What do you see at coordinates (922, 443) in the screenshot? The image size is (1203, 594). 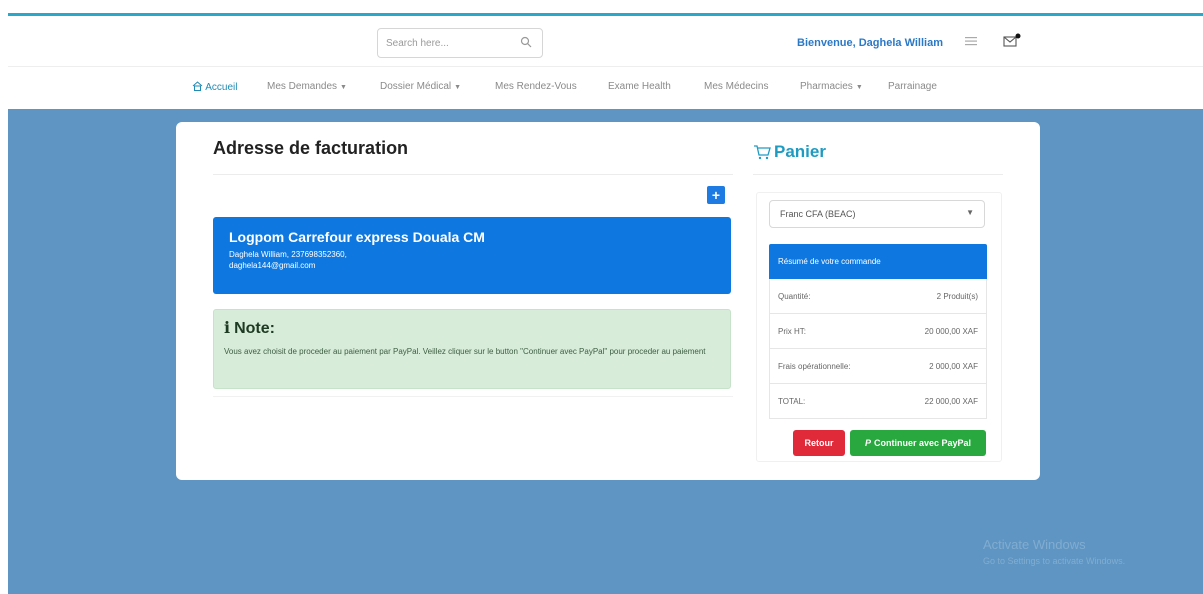 I see `paypal-button-label: Continuer avec PayPal` at bounding box center [922, 443].